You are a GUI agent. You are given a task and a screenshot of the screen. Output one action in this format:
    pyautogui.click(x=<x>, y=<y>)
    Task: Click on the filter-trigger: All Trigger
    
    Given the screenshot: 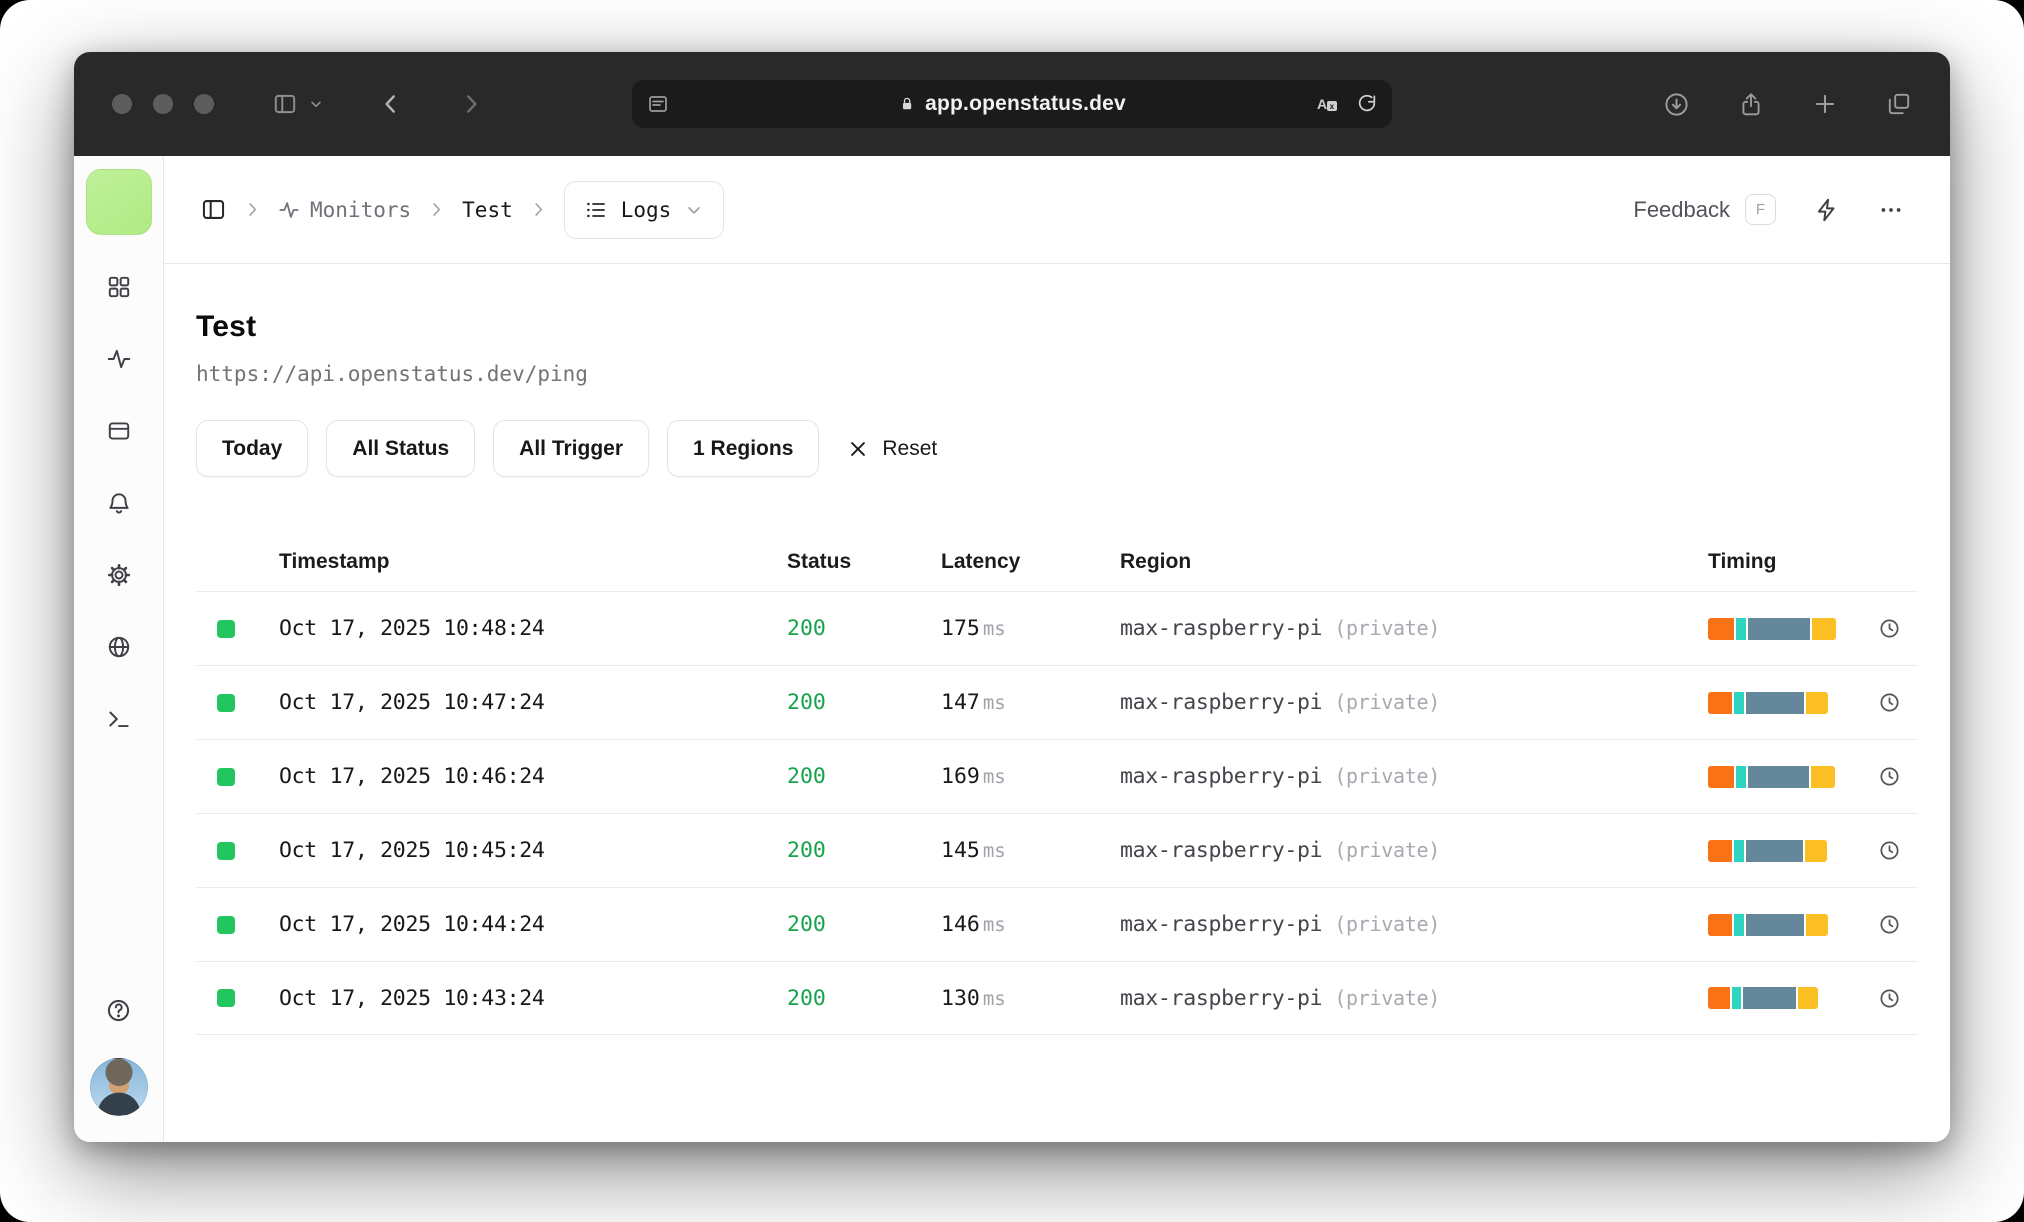 What is the action you would take?
    pyautogui.click(x=571, y=448)
    